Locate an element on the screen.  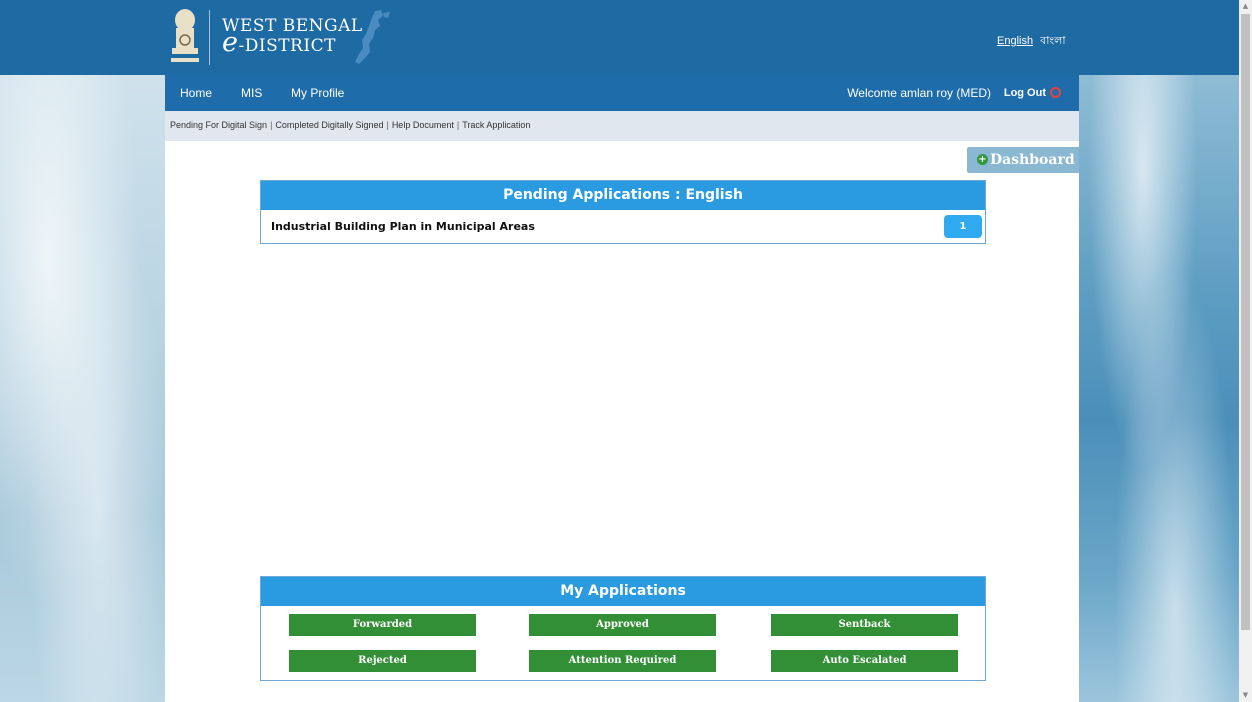
brand-e: e is located at coordinates (230, 42).